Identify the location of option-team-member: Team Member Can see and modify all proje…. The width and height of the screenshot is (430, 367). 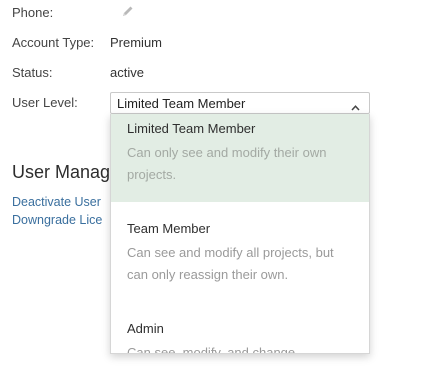
(240, 258).